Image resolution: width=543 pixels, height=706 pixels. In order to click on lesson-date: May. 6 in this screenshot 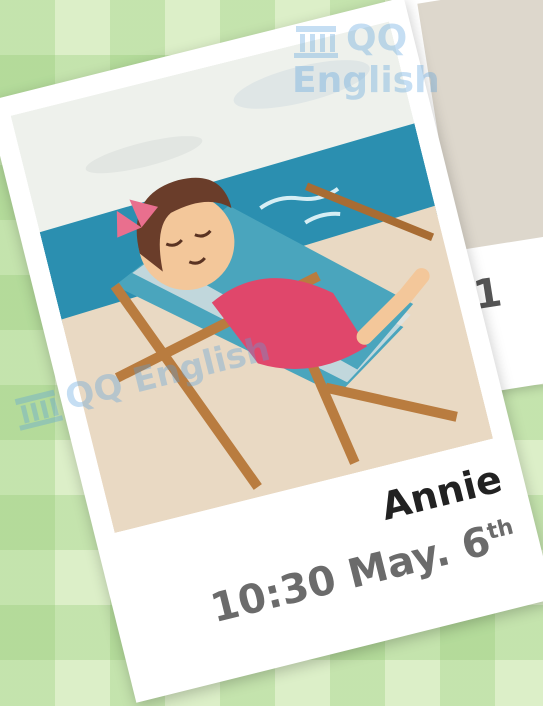, I will do `click(419, 558)`.